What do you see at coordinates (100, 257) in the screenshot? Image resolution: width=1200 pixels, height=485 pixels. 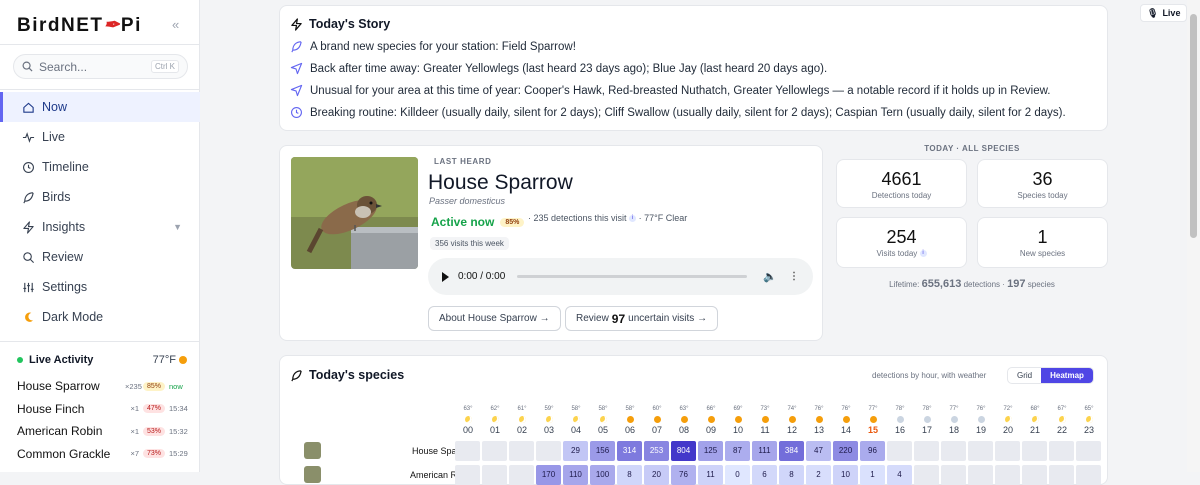 I see `sidebar-item-review: Review` at bounding box center [100, 257].